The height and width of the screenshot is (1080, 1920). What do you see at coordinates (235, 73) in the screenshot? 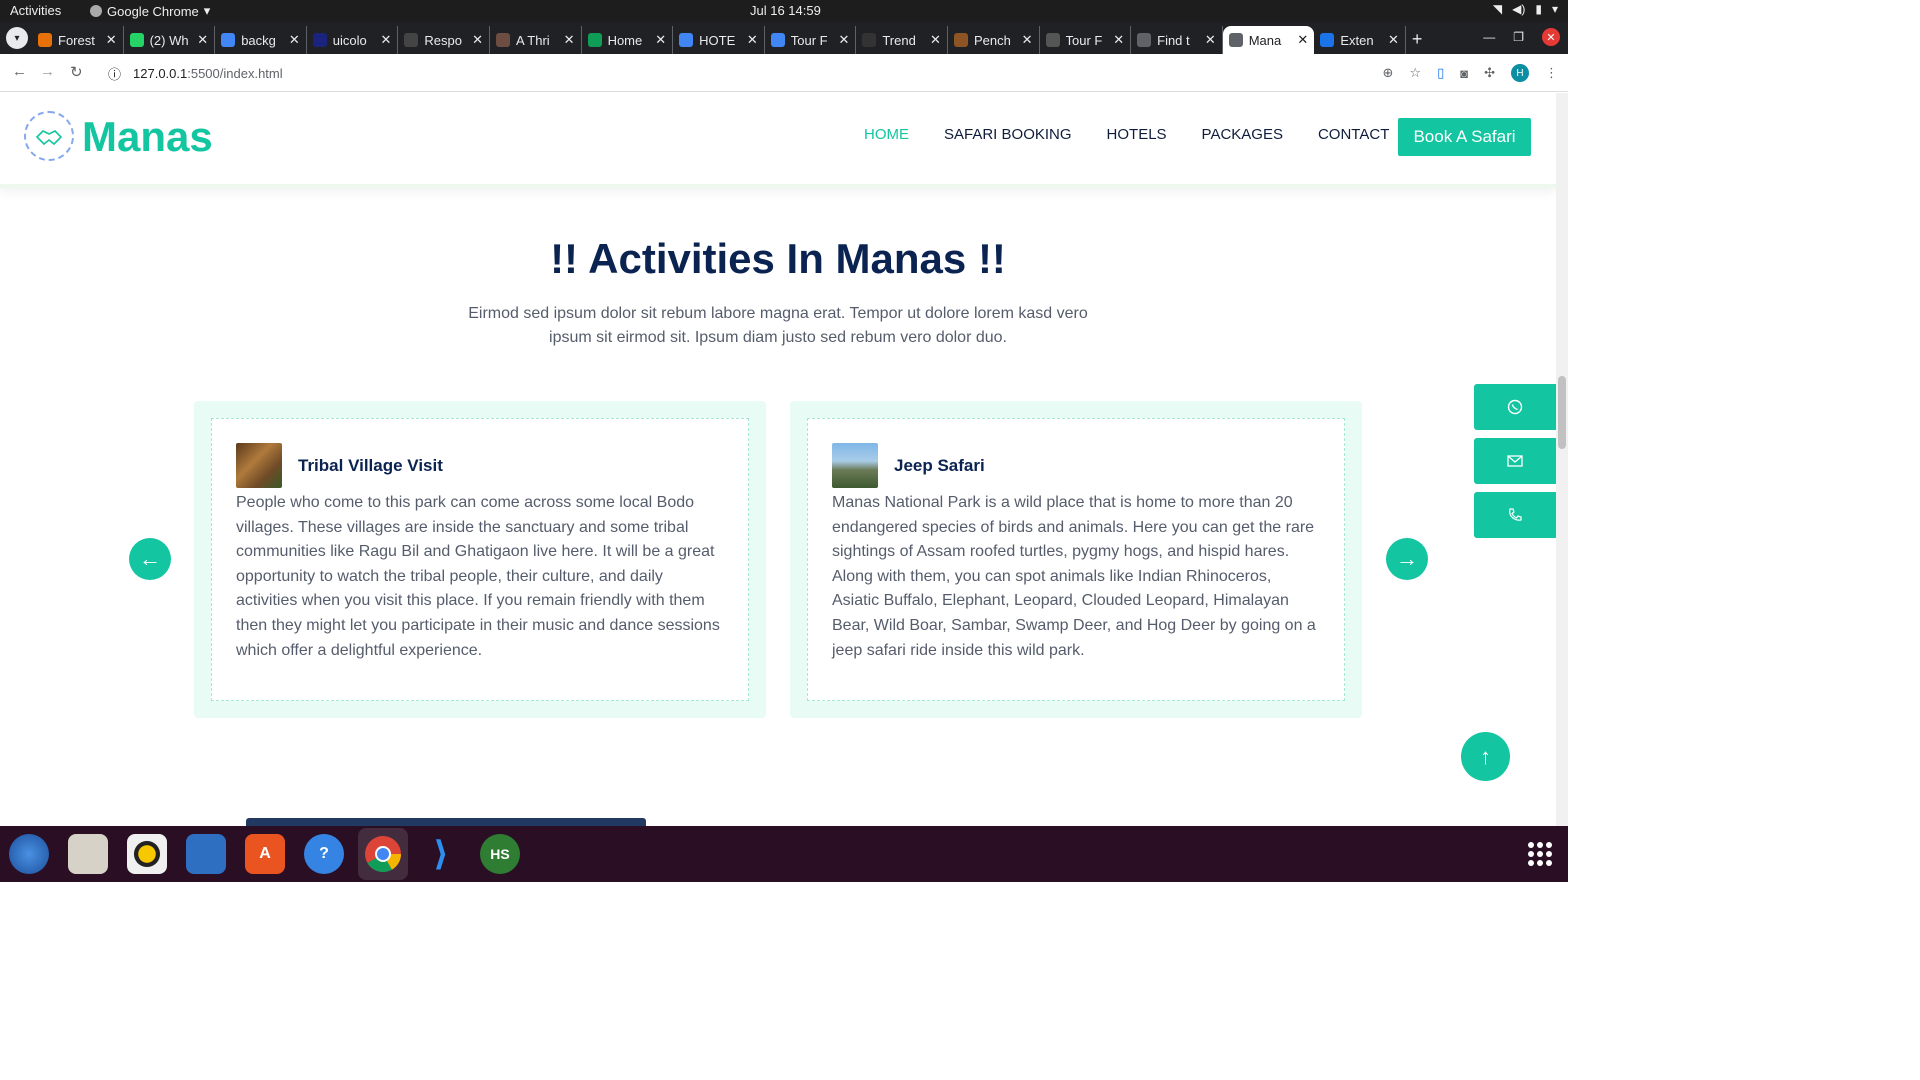
I see `url-path: :5500/index.html` at bounding box center [235, 73].